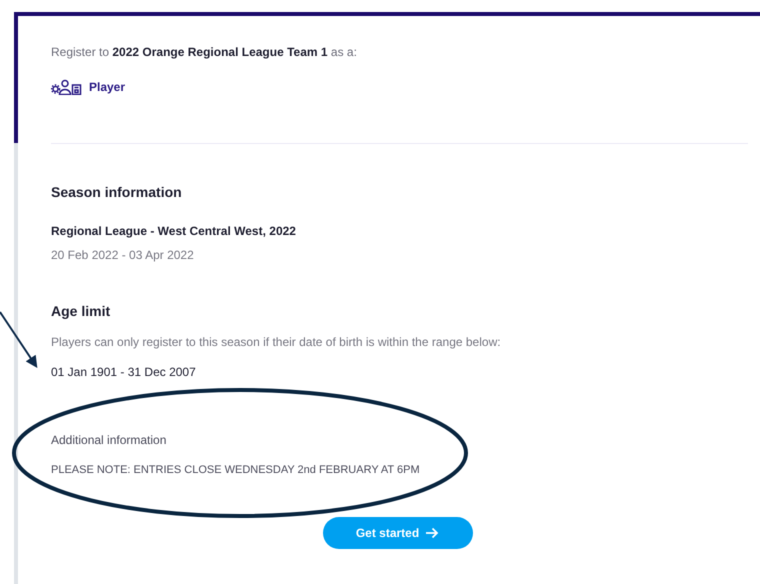  Describe the element at coordinates (174, 231) in the screenshot. I see `season-name: Regional League - West Central West, 2022` at that location.